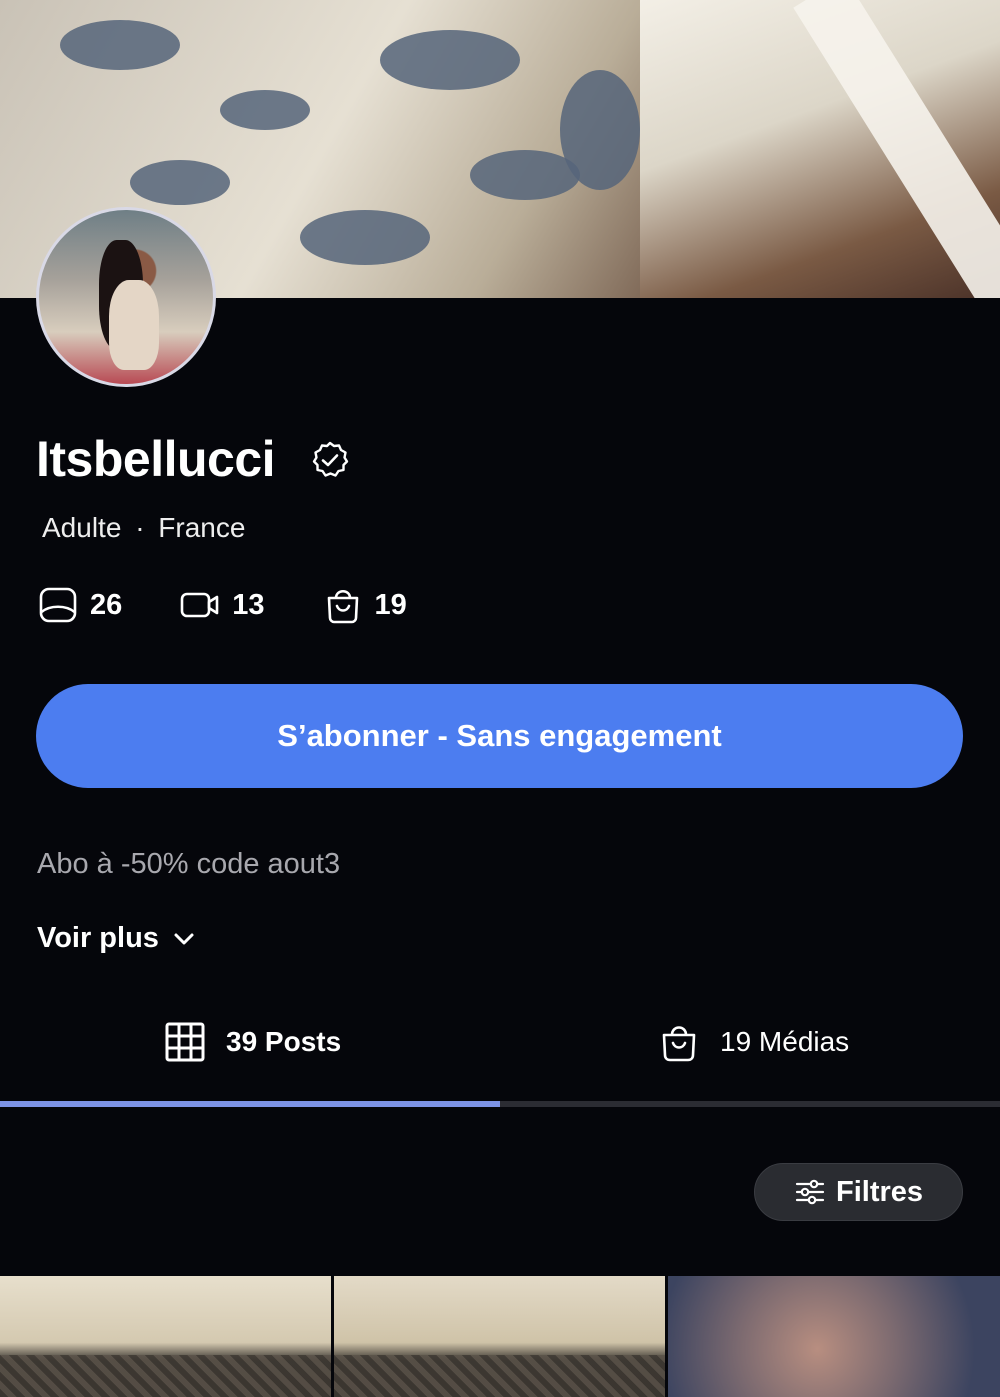 The image size is (1000, 1397). I want to click on post-thumbnail-blurred, so click(834, 1336).